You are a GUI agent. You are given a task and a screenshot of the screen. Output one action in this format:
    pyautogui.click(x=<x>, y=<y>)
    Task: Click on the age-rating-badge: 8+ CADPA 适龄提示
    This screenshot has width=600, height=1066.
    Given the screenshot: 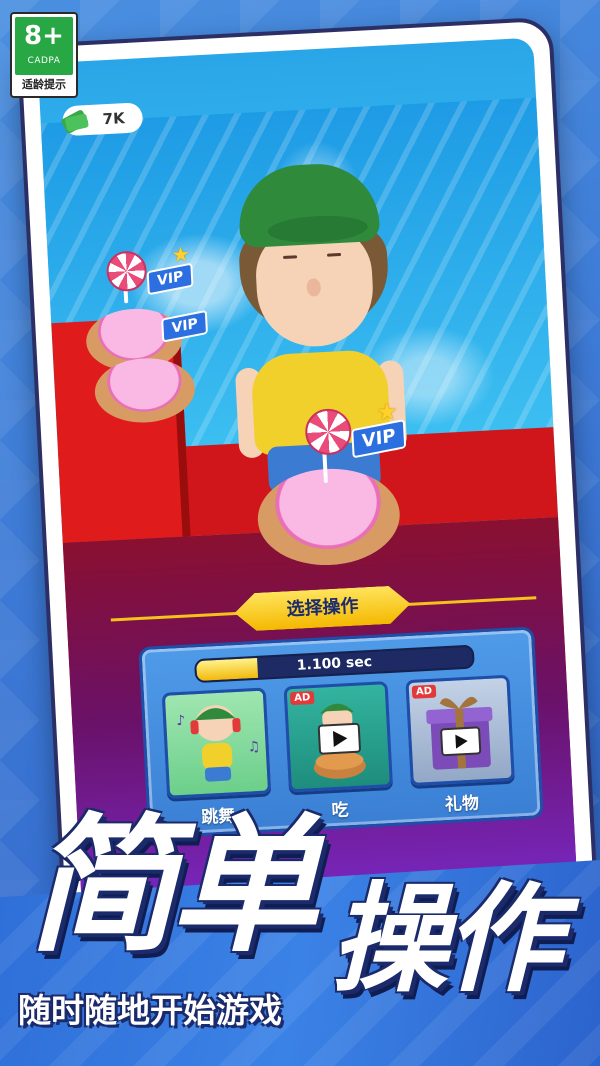 What is the action you would take?
    pyautogui.click(x=44, y=55)
    